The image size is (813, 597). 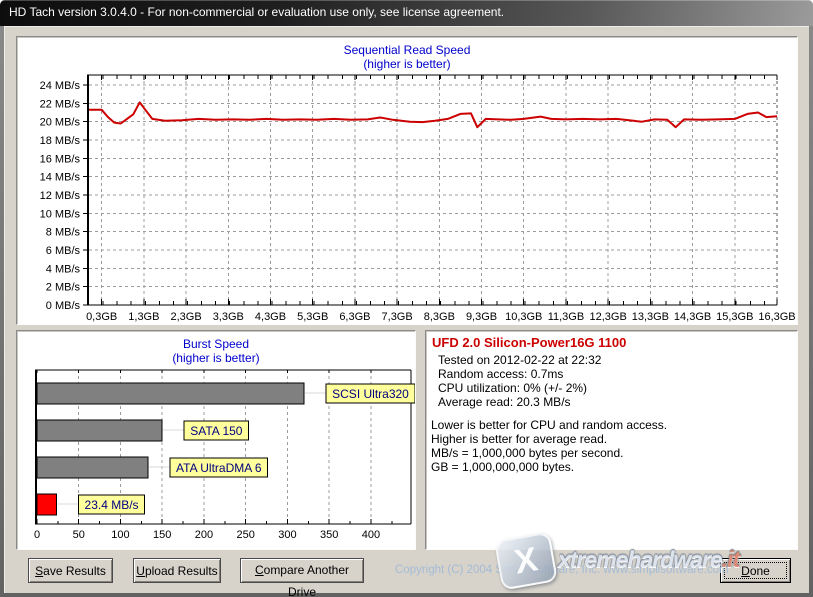 What do you see at coordinates (503, 467) in the screenshot?
I see `info-note-line: GB = 1,000,000,000 bytes.` at bounding box center [503, 467].